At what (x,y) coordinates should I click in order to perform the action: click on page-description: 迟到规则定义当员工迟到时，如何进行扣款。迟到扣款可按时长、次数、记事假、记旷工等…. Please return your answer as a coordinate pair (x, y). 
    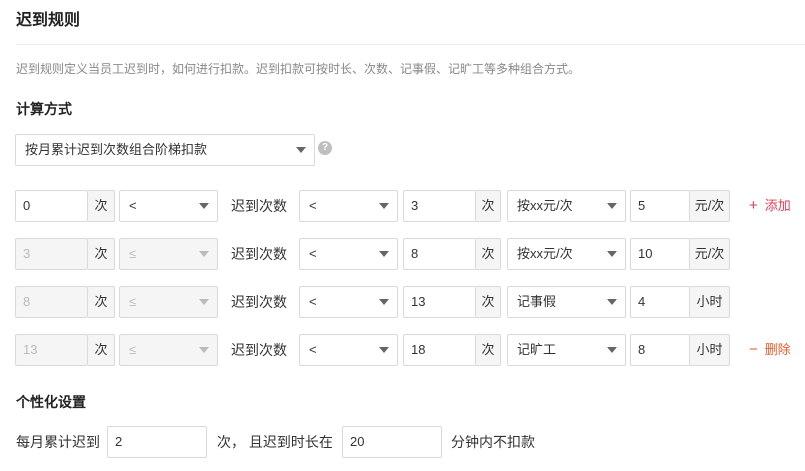
    Looking at the image, I should click on (298, 69).